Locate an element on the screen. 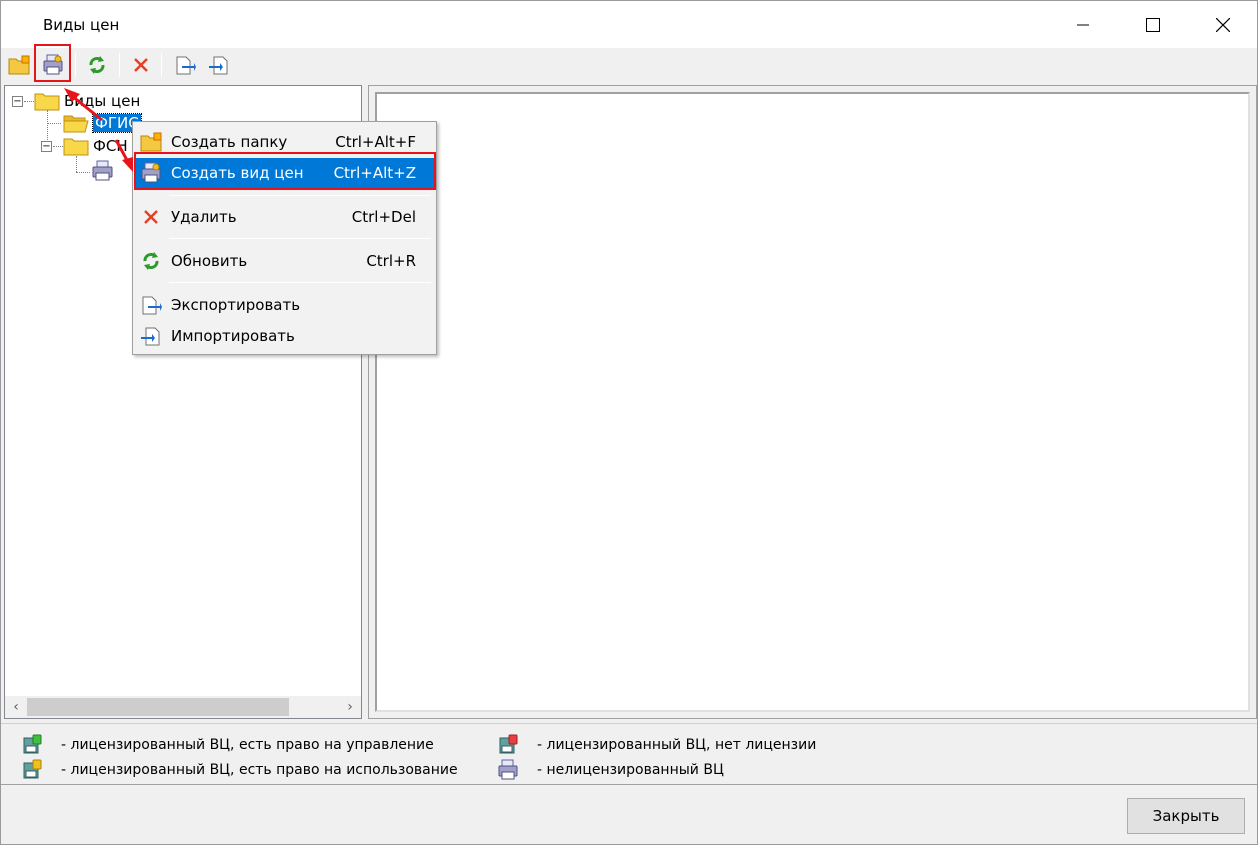 The height and width of the screenshot is (845, 1258). menu-item-import: Импортировать is located at coordinates (284, 336).